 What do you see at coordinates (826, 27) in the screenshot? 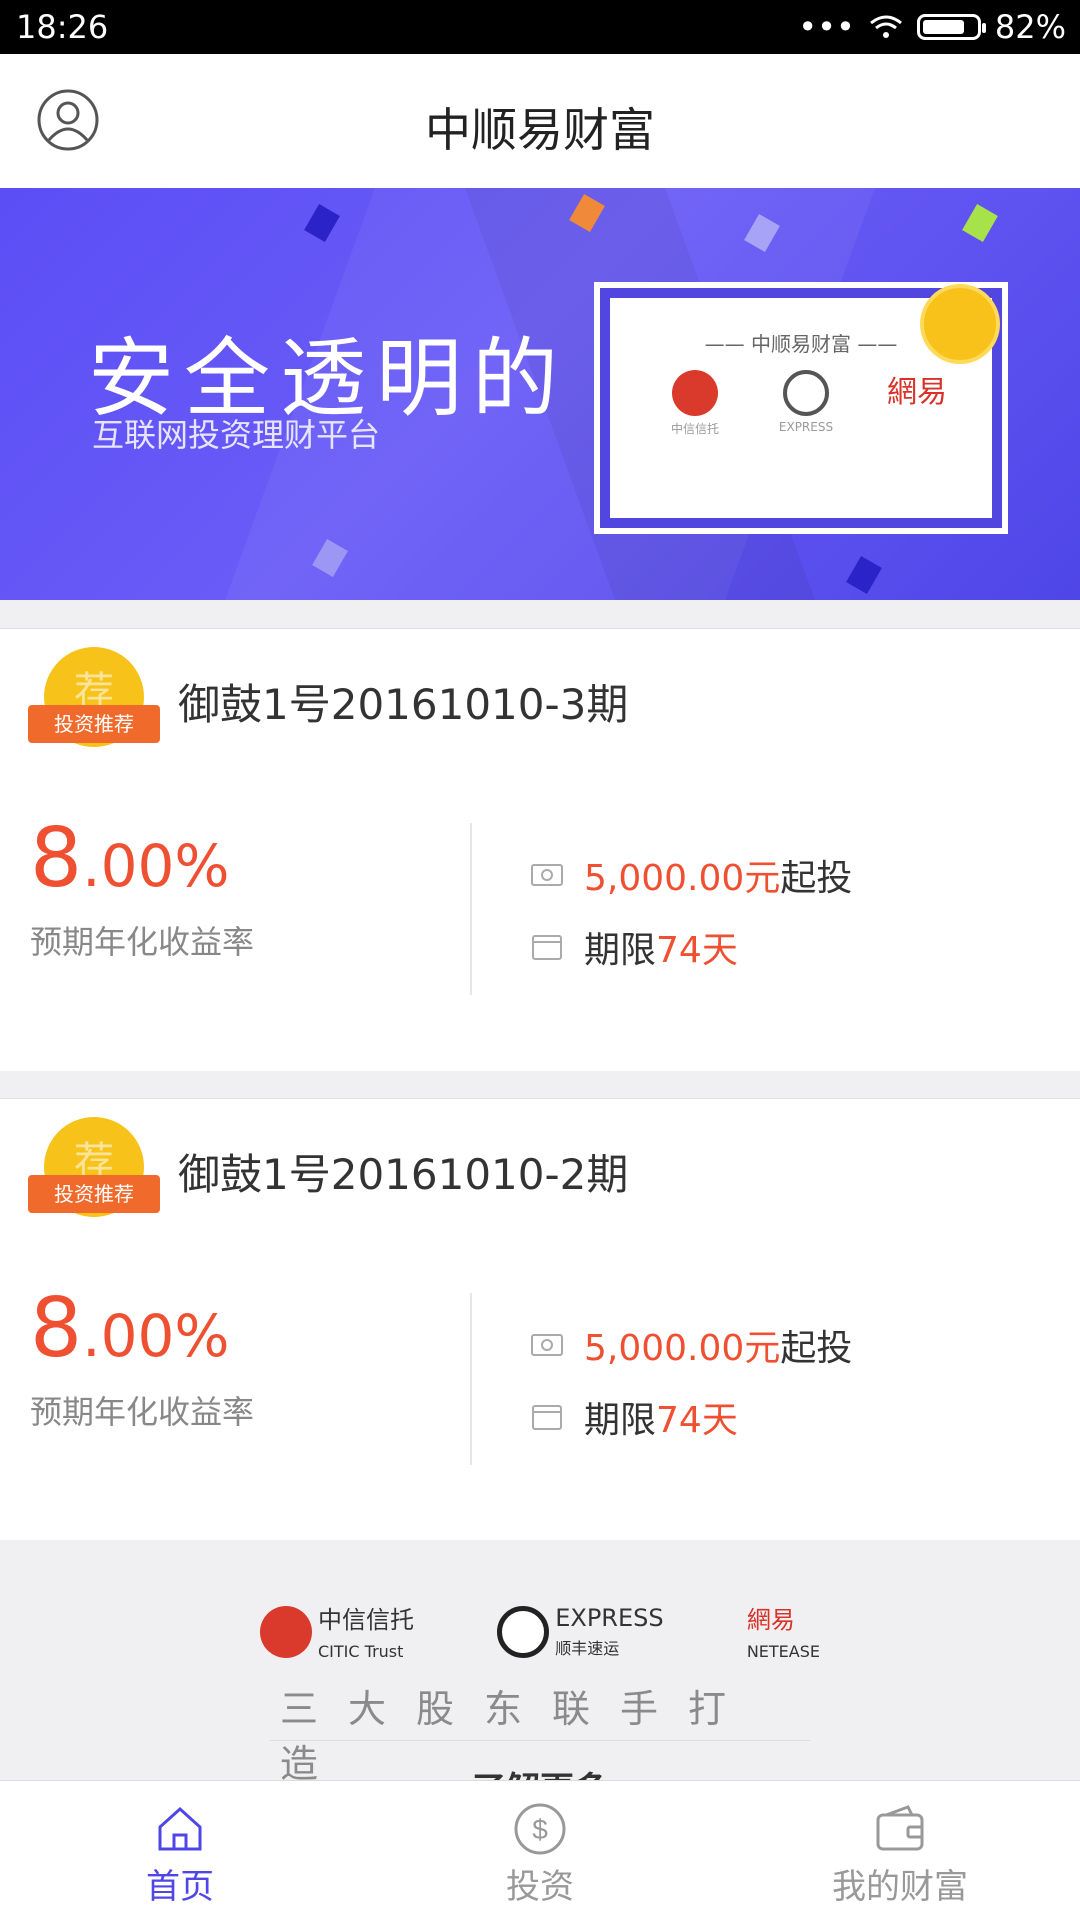
I see `more-dots-icon: •••` at bounding box center [826, 27].